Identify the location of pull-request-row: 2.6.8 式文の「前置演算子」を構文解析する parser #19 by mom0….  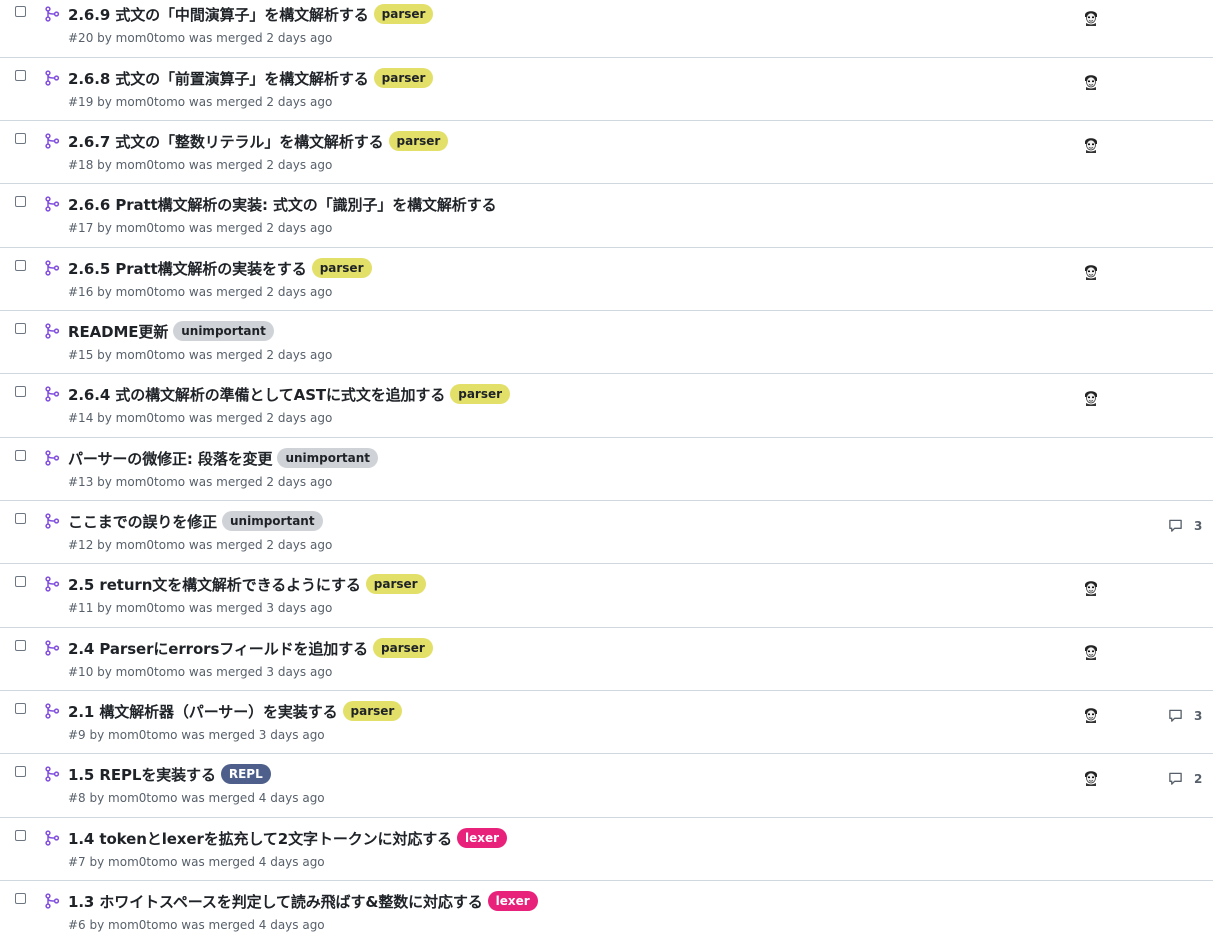
(606, 88).